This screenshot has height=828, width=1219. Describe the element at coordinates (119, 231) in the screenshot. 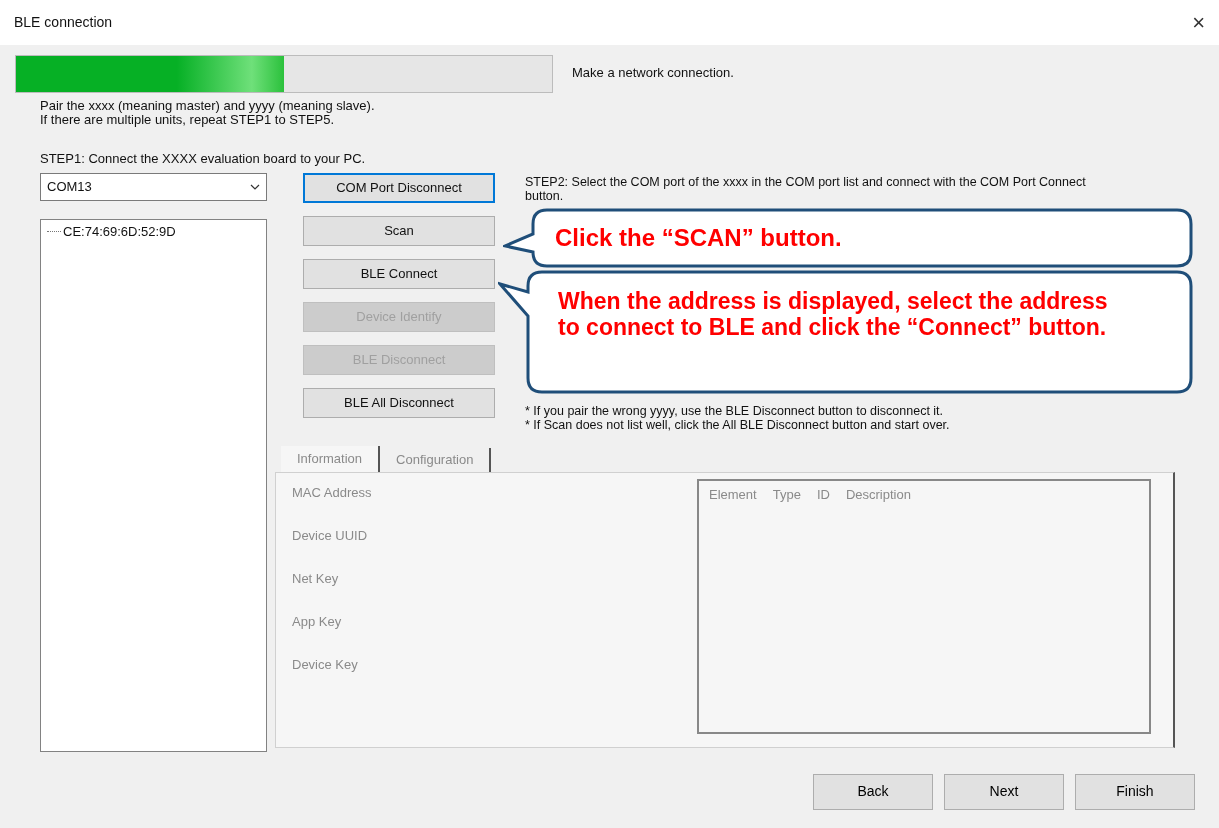

I see `device-address: CE:74:69:6D:52:9D` at that location.